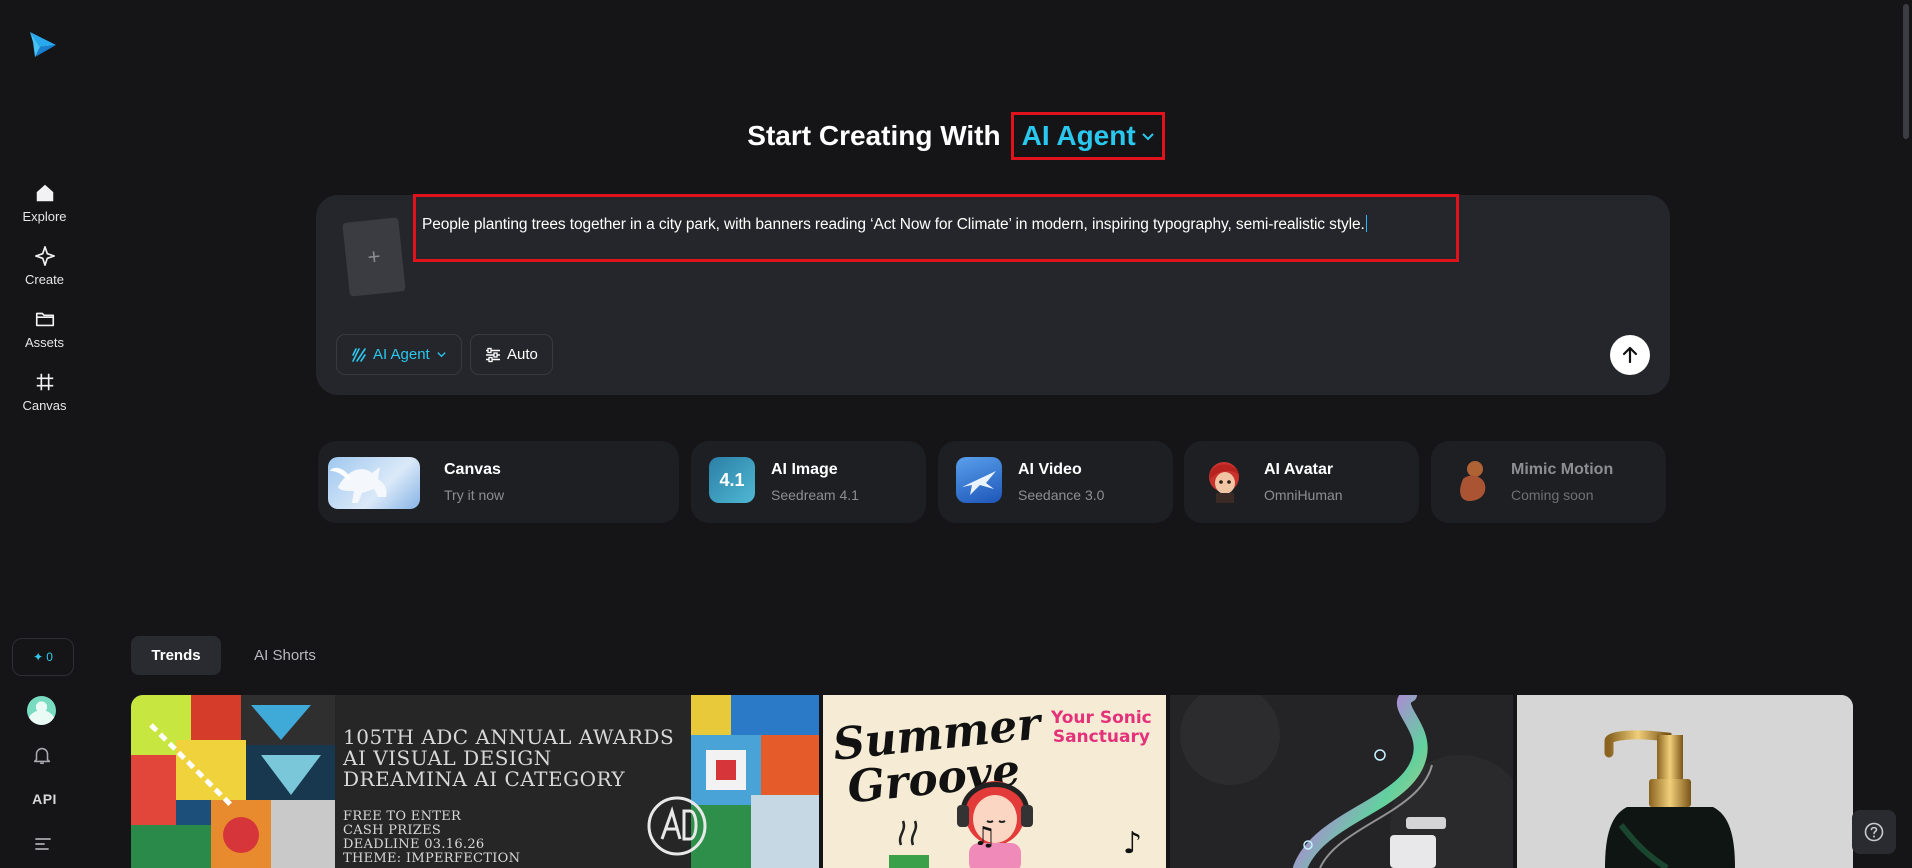  What do you see at coordinates (498, 482) in the screenshot?
I see `tool-card-canvas: Canvas Try it now` at bounding box center [498, 482].